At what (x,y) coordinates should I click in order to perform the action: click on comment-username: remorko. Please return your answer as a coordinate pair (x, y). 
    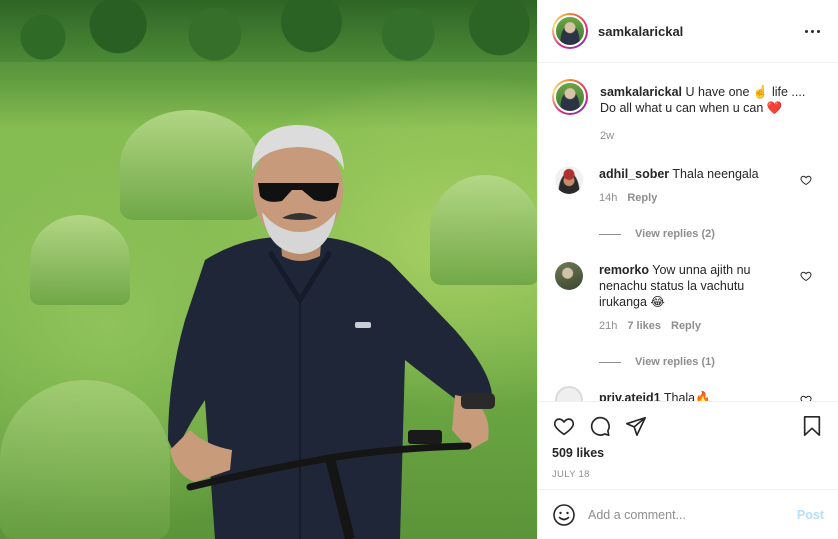
    Looking at the image, I should click on (624, 270).